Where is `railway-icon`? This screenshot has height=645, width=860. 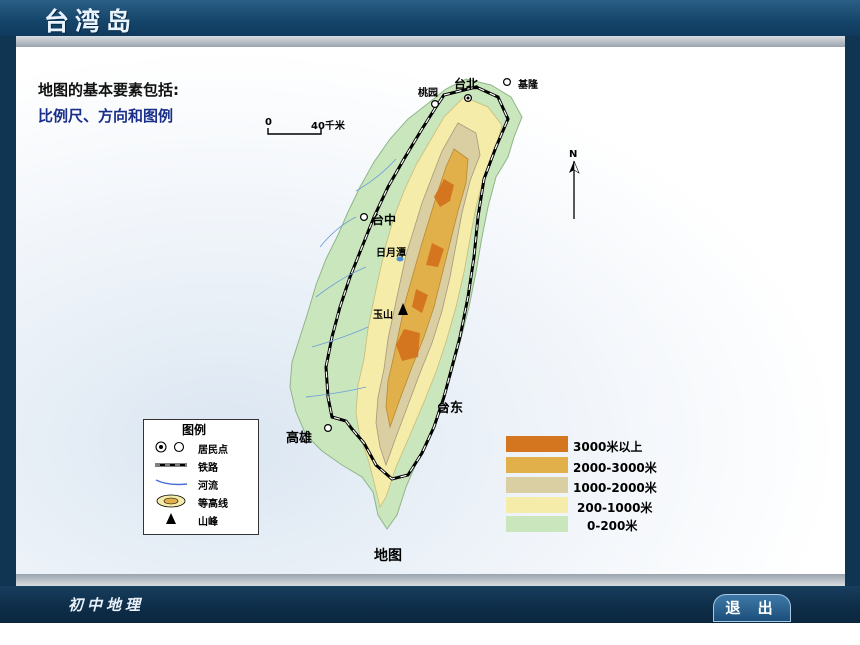
railway-icon is located at coordinates (171, 465).